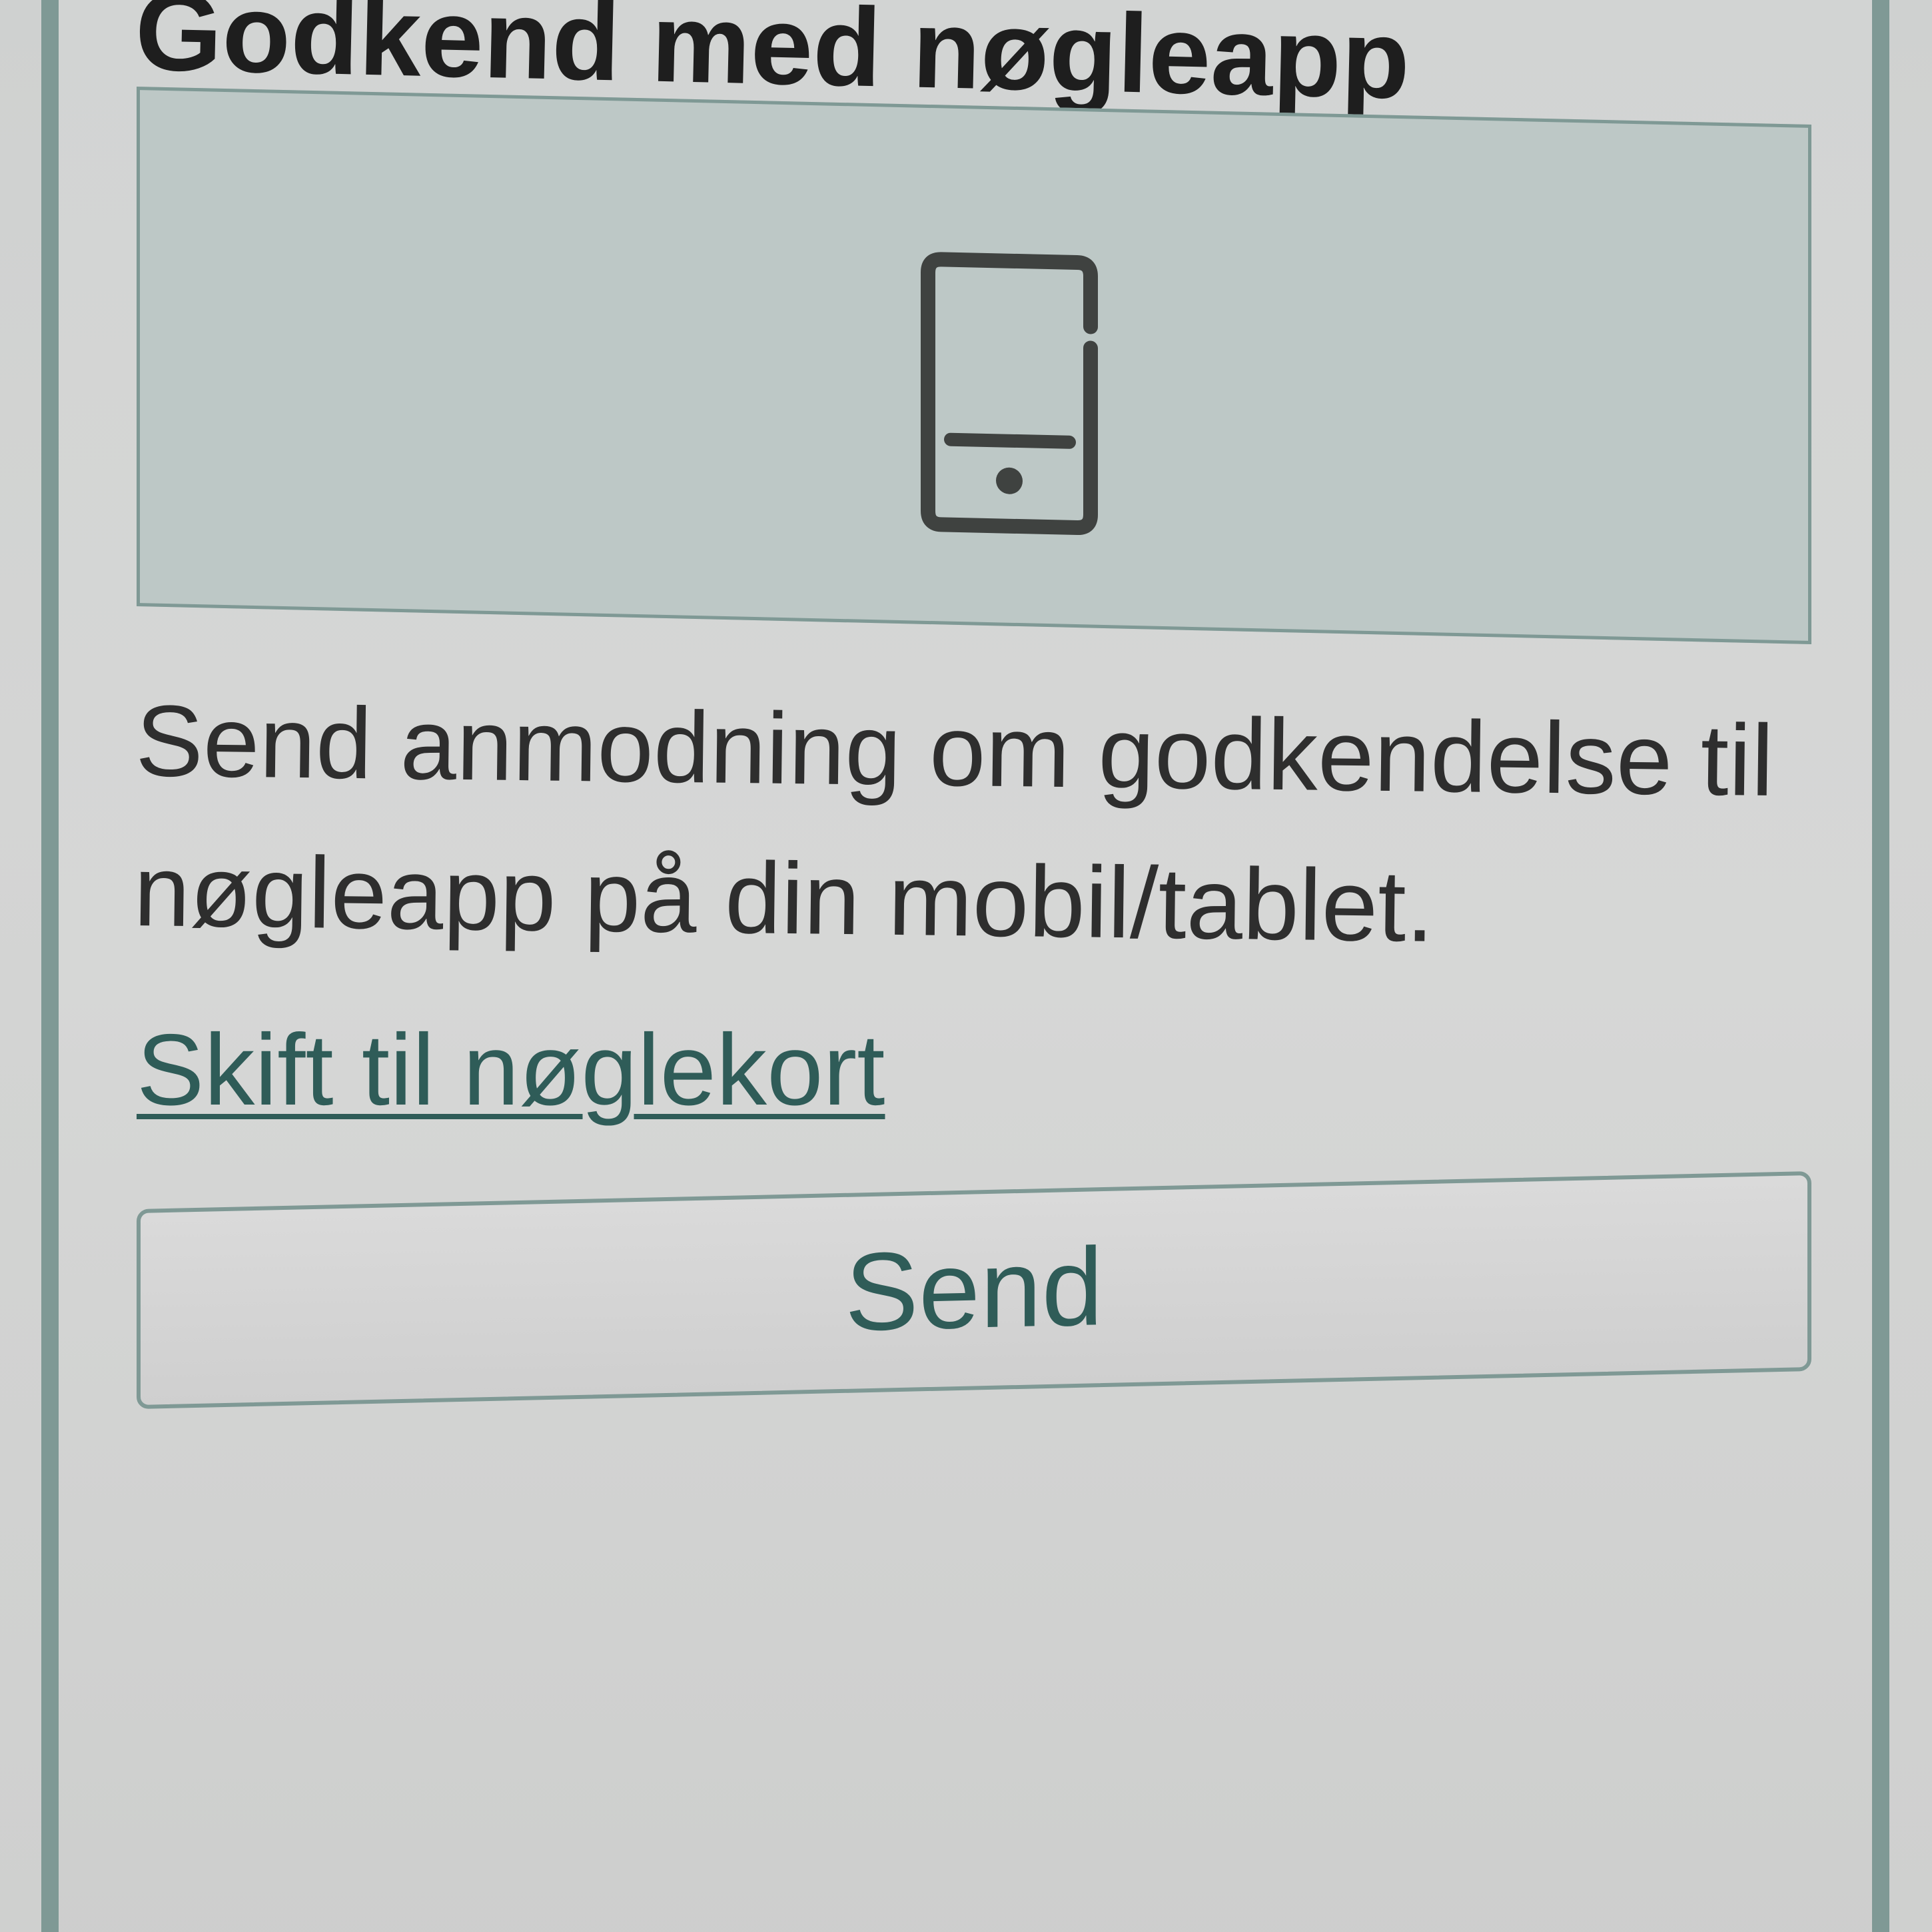 The height and width of the screenshot is (1932, 1932). What do you see at coordinates (1009, 394) in the screenshot?
I see `mobile-tablet-icon` at bounding box center [1009, 394].